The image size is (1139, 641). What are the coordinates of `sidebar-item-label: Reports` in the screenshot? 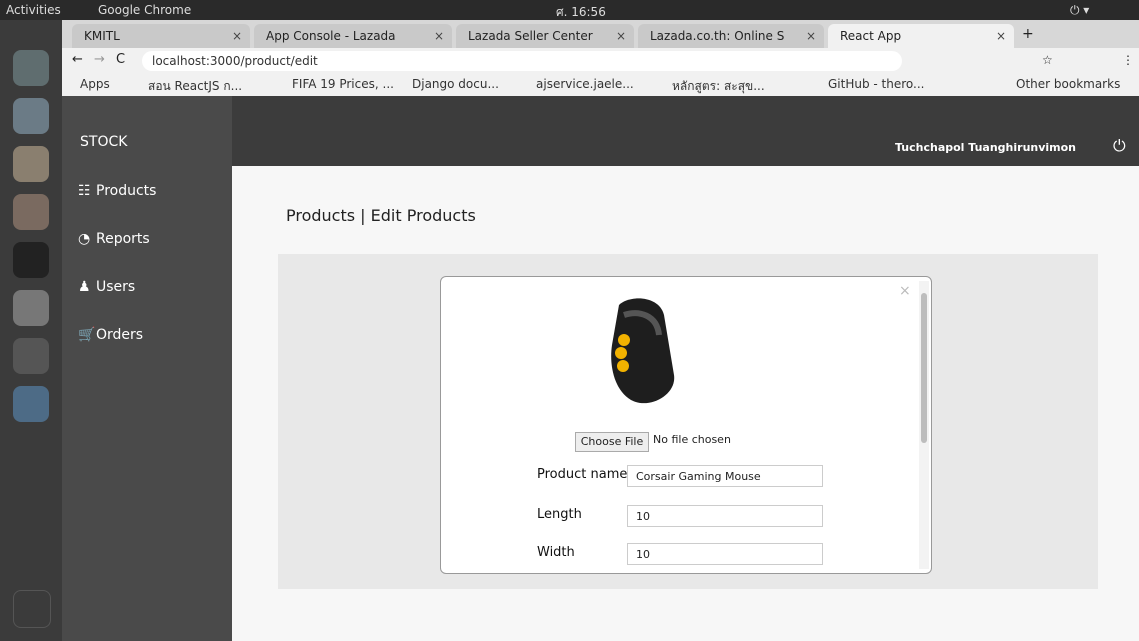 It's located at (123, 239).